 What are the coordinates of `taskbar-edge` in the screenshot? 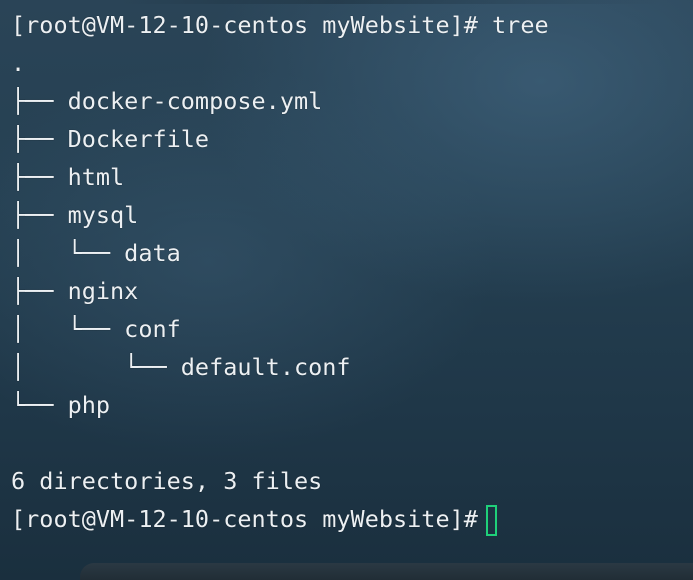 It's located at (386, 571).